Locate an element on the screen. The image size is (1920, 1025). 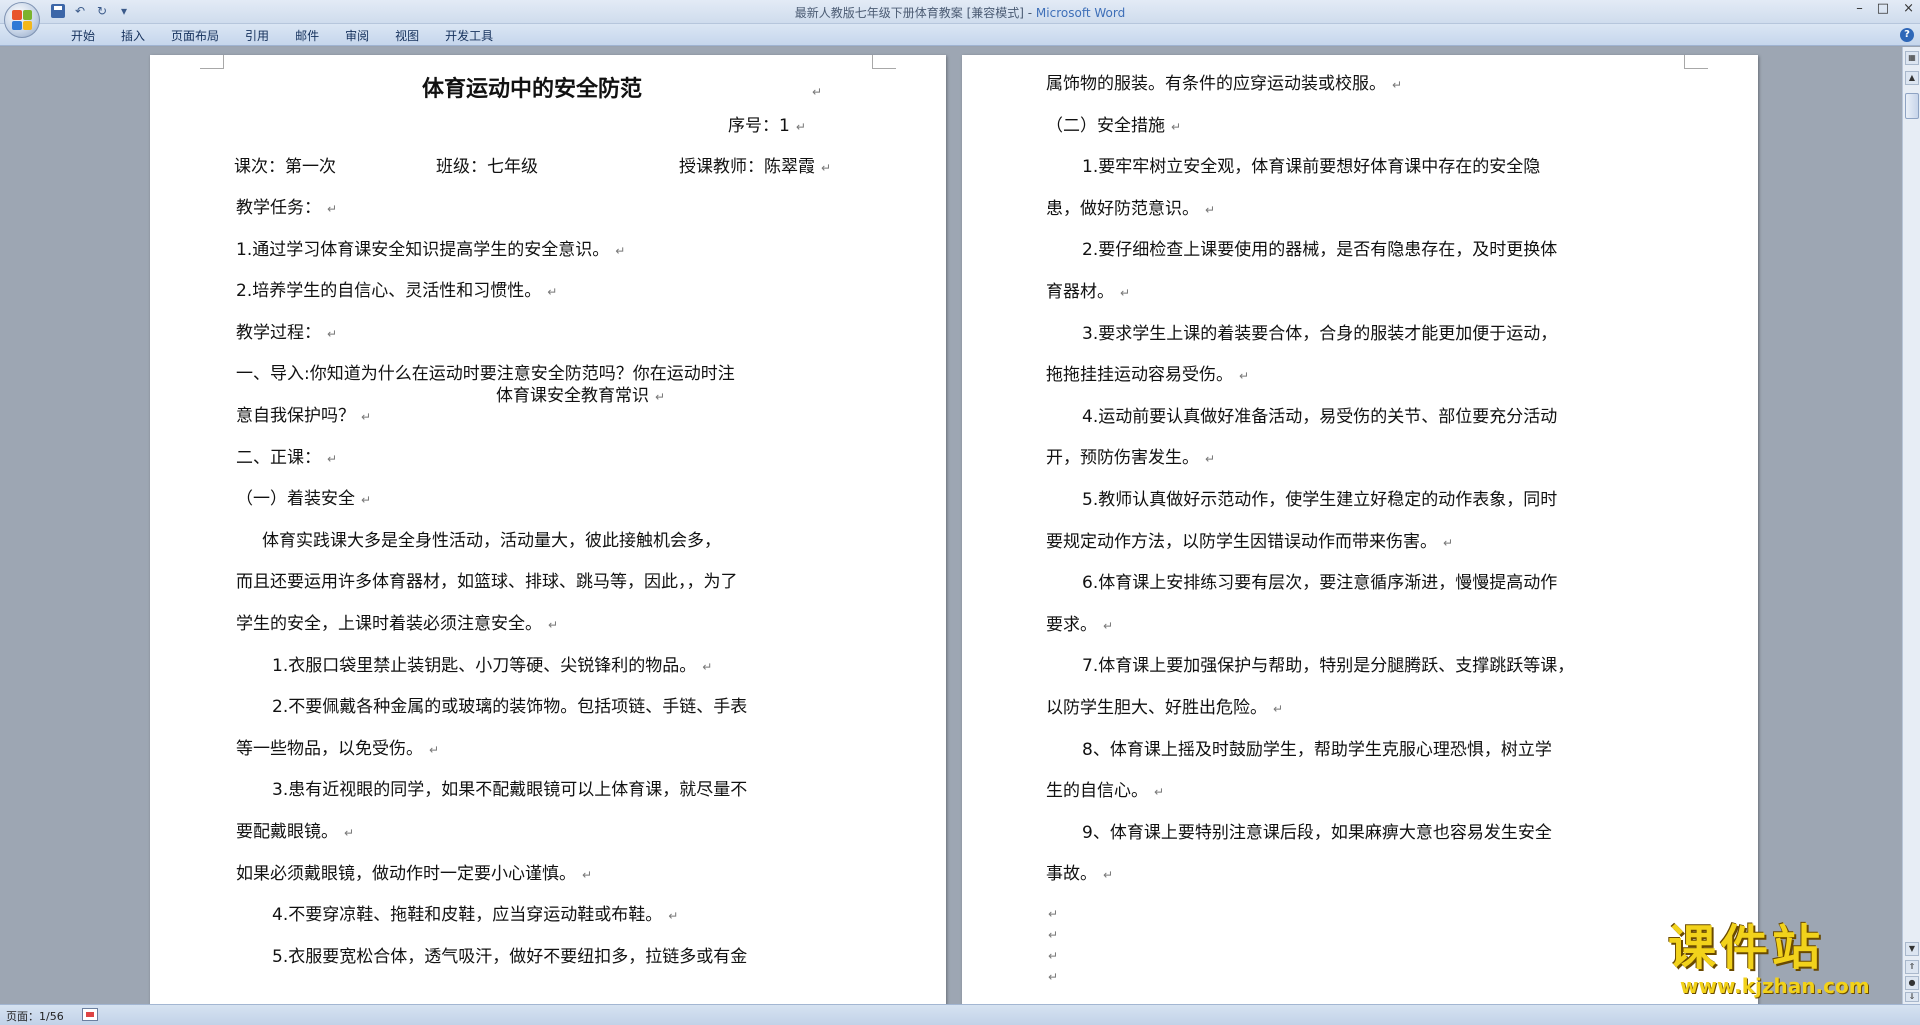
close-button: × is located at coordinates (1908, 8).